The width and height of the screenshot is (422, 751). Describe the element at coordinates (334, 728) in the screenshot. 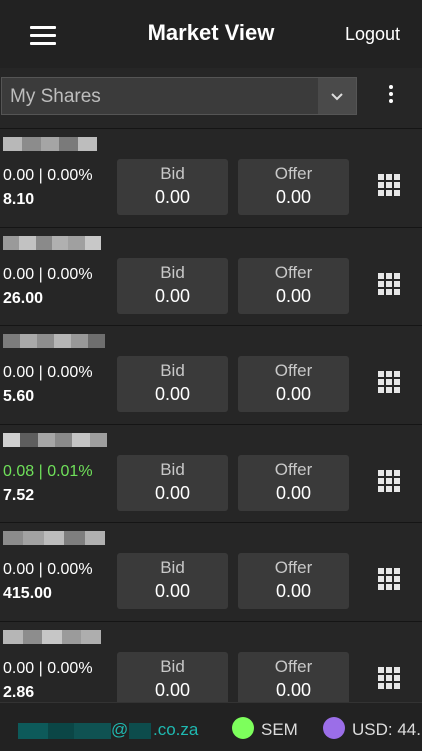

I see `usd-status-dot` at that location.